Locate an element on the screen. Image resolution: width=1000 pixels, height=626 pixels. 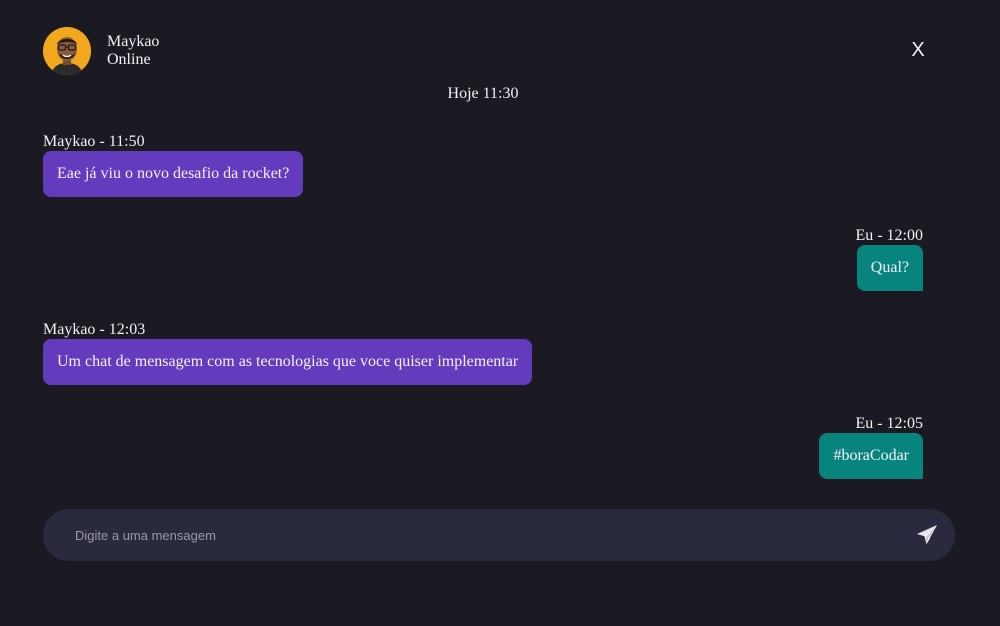
contact-status: Online is located at coordinates (129, 59).